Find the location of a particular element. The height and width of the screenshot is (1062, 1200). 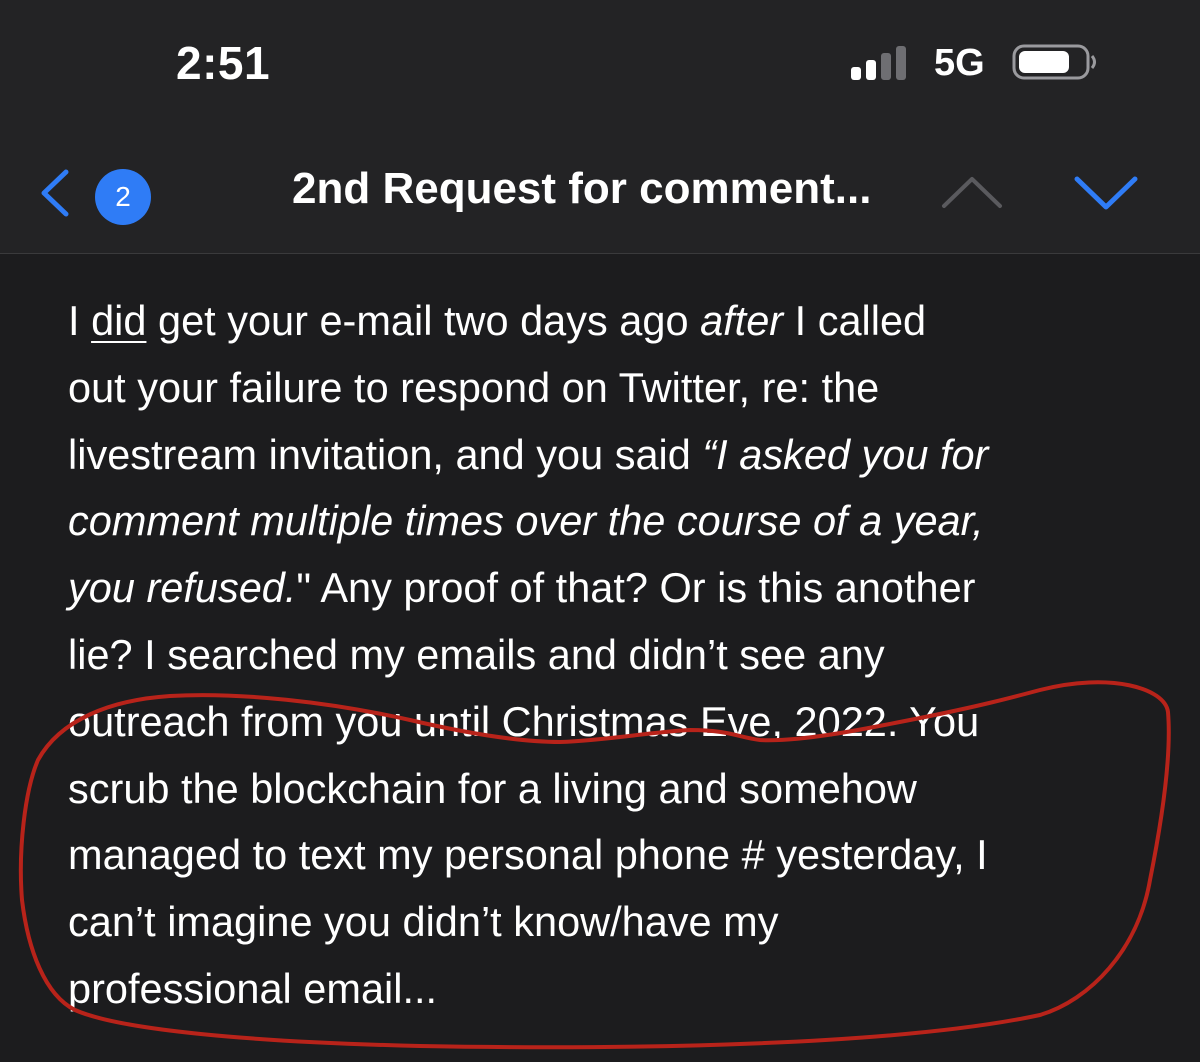

chevron-up-icon is located at coordinates (972, 192).